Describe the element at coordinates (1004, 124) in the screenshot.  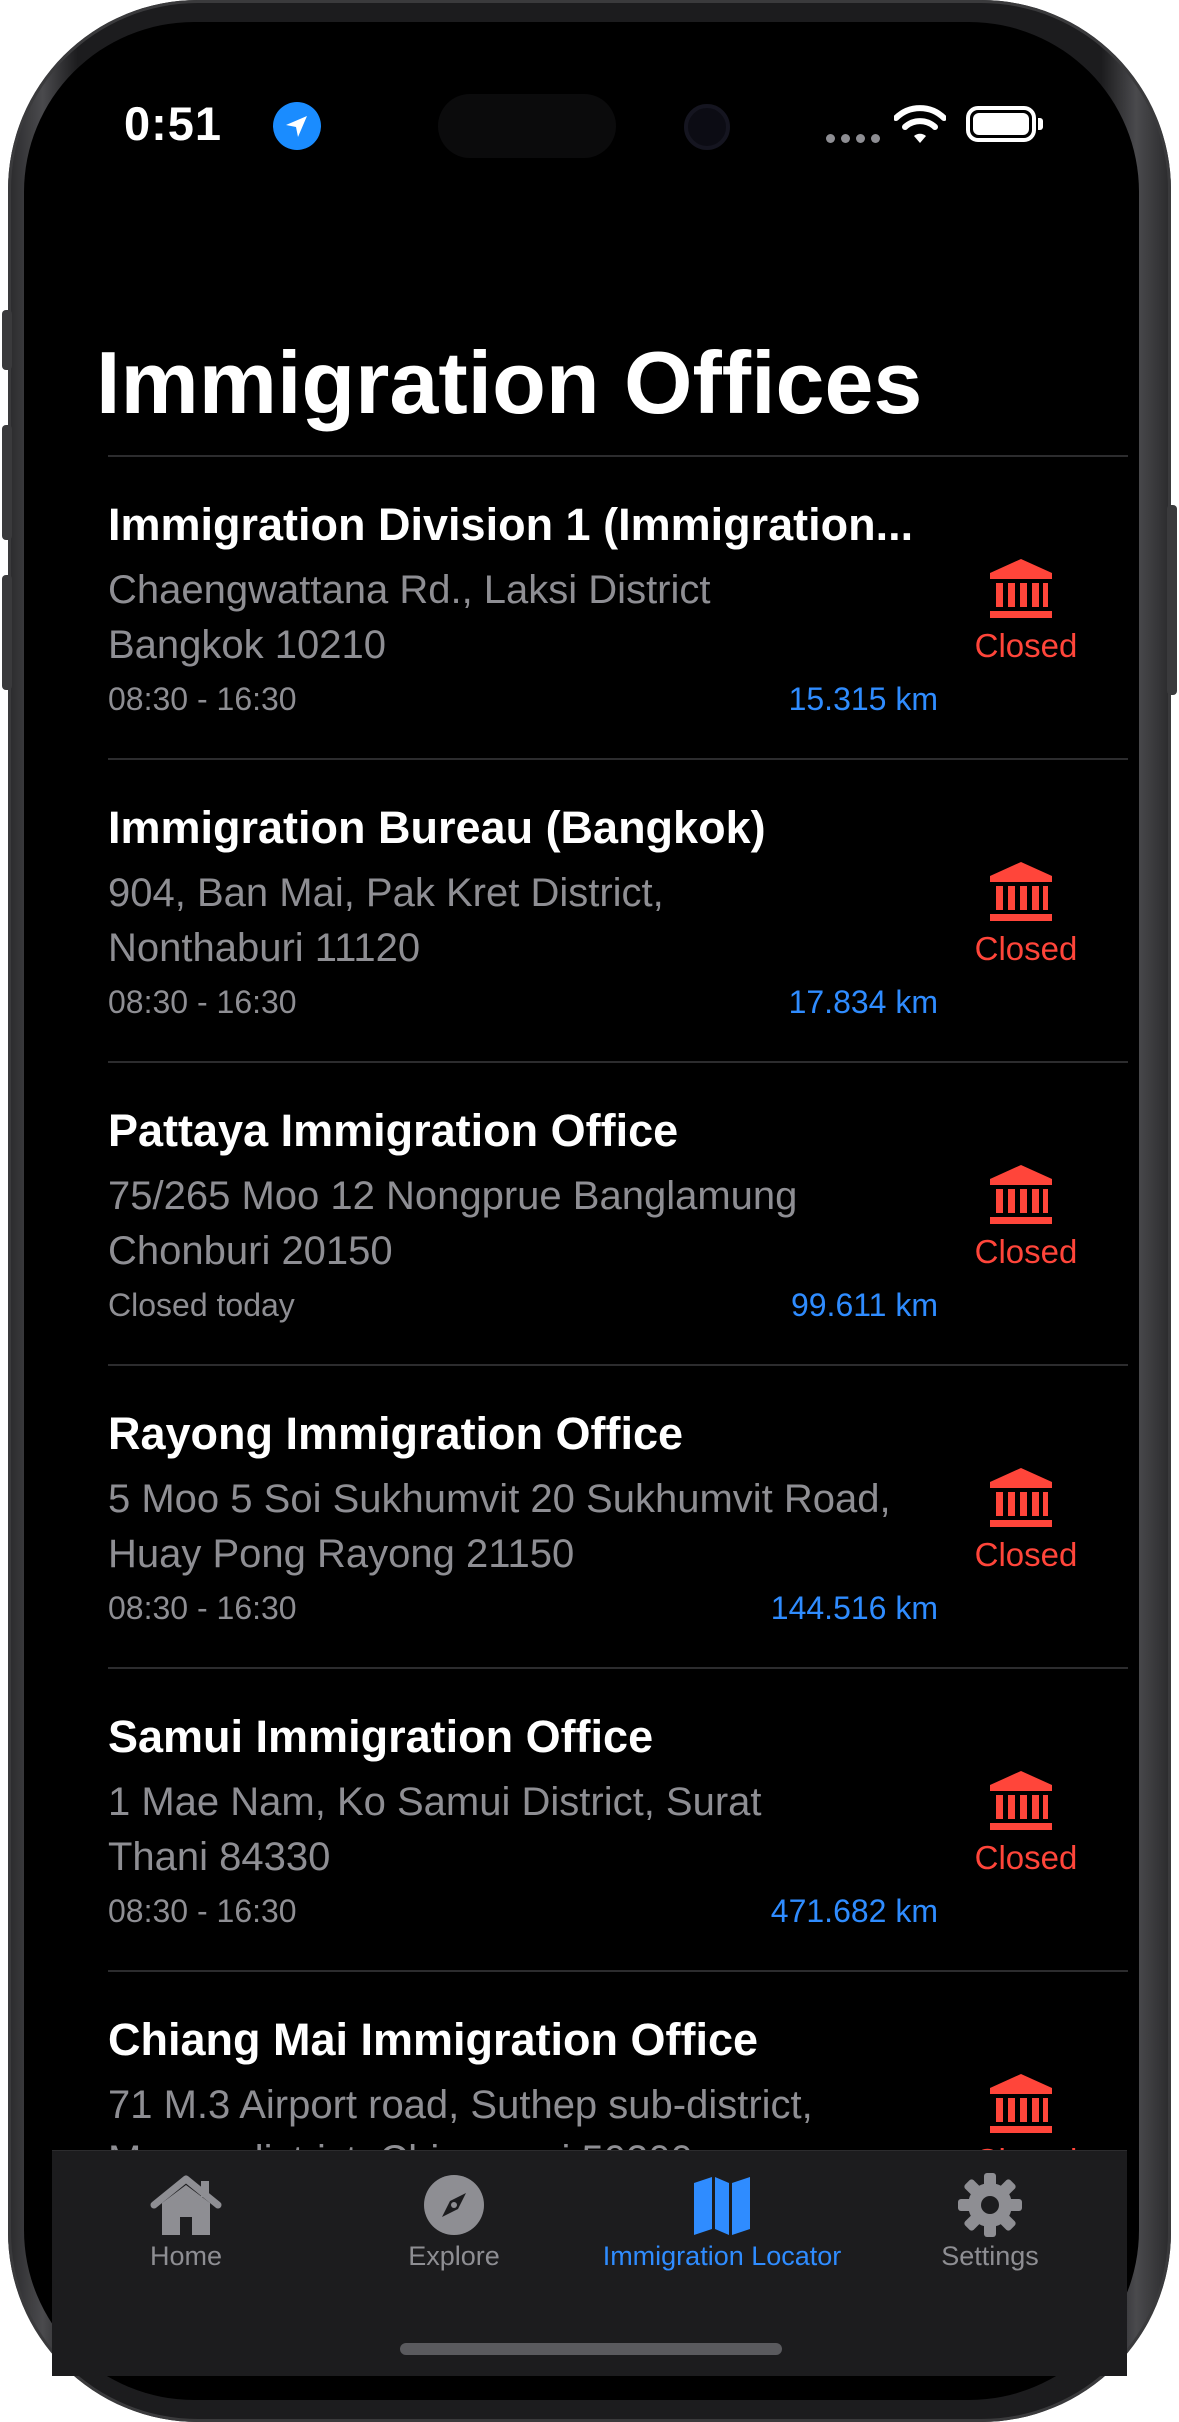
I see `battery-icon` at that location.